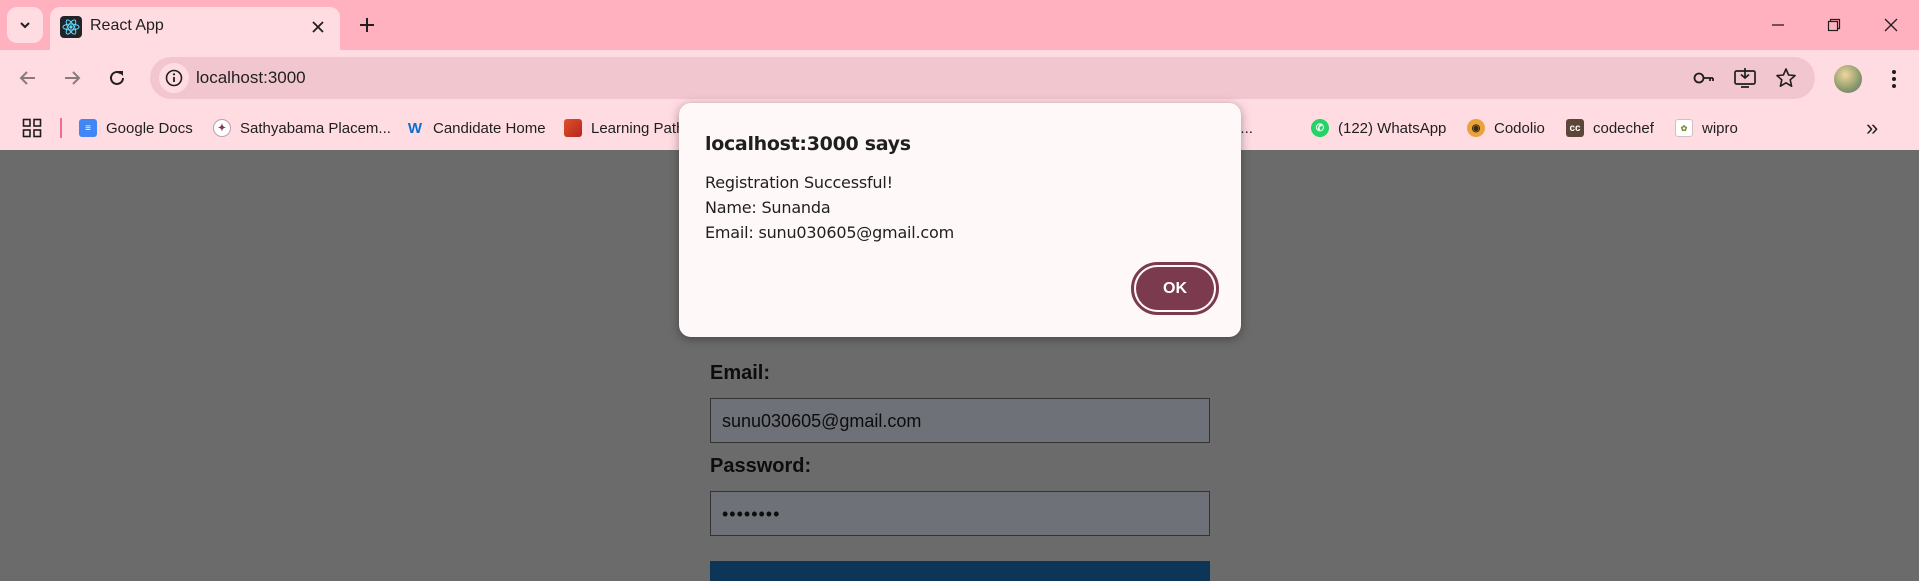 This screenshot has width=1919, height=581. What do you see at coordinates (960, 420) in the screenshot?
I see `email-input: sunu030605@gmail.com` at bounding box center [960, 420].